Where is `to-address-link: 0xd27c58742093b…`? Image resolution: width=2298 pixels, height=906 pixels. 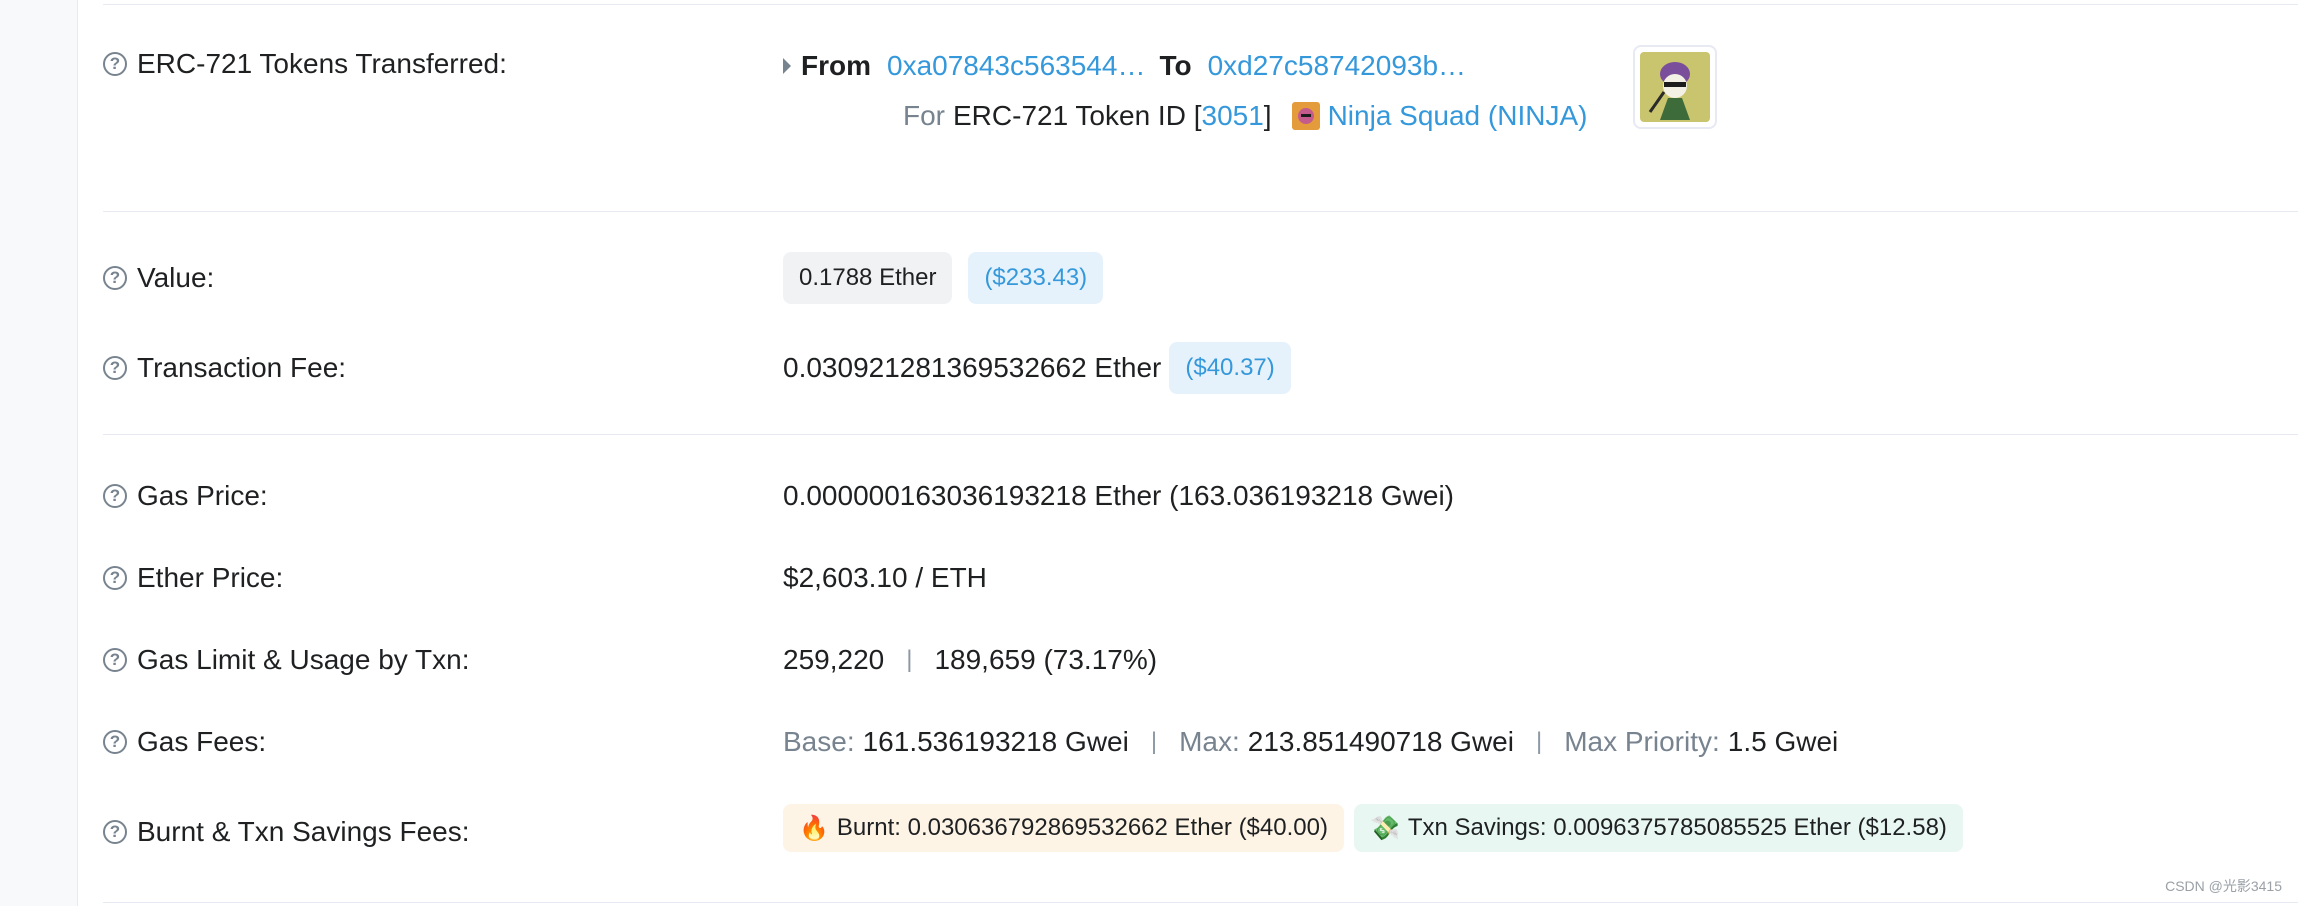
to-address-link: 0xd27c58742093b… is located at coordinates (1337, 66).